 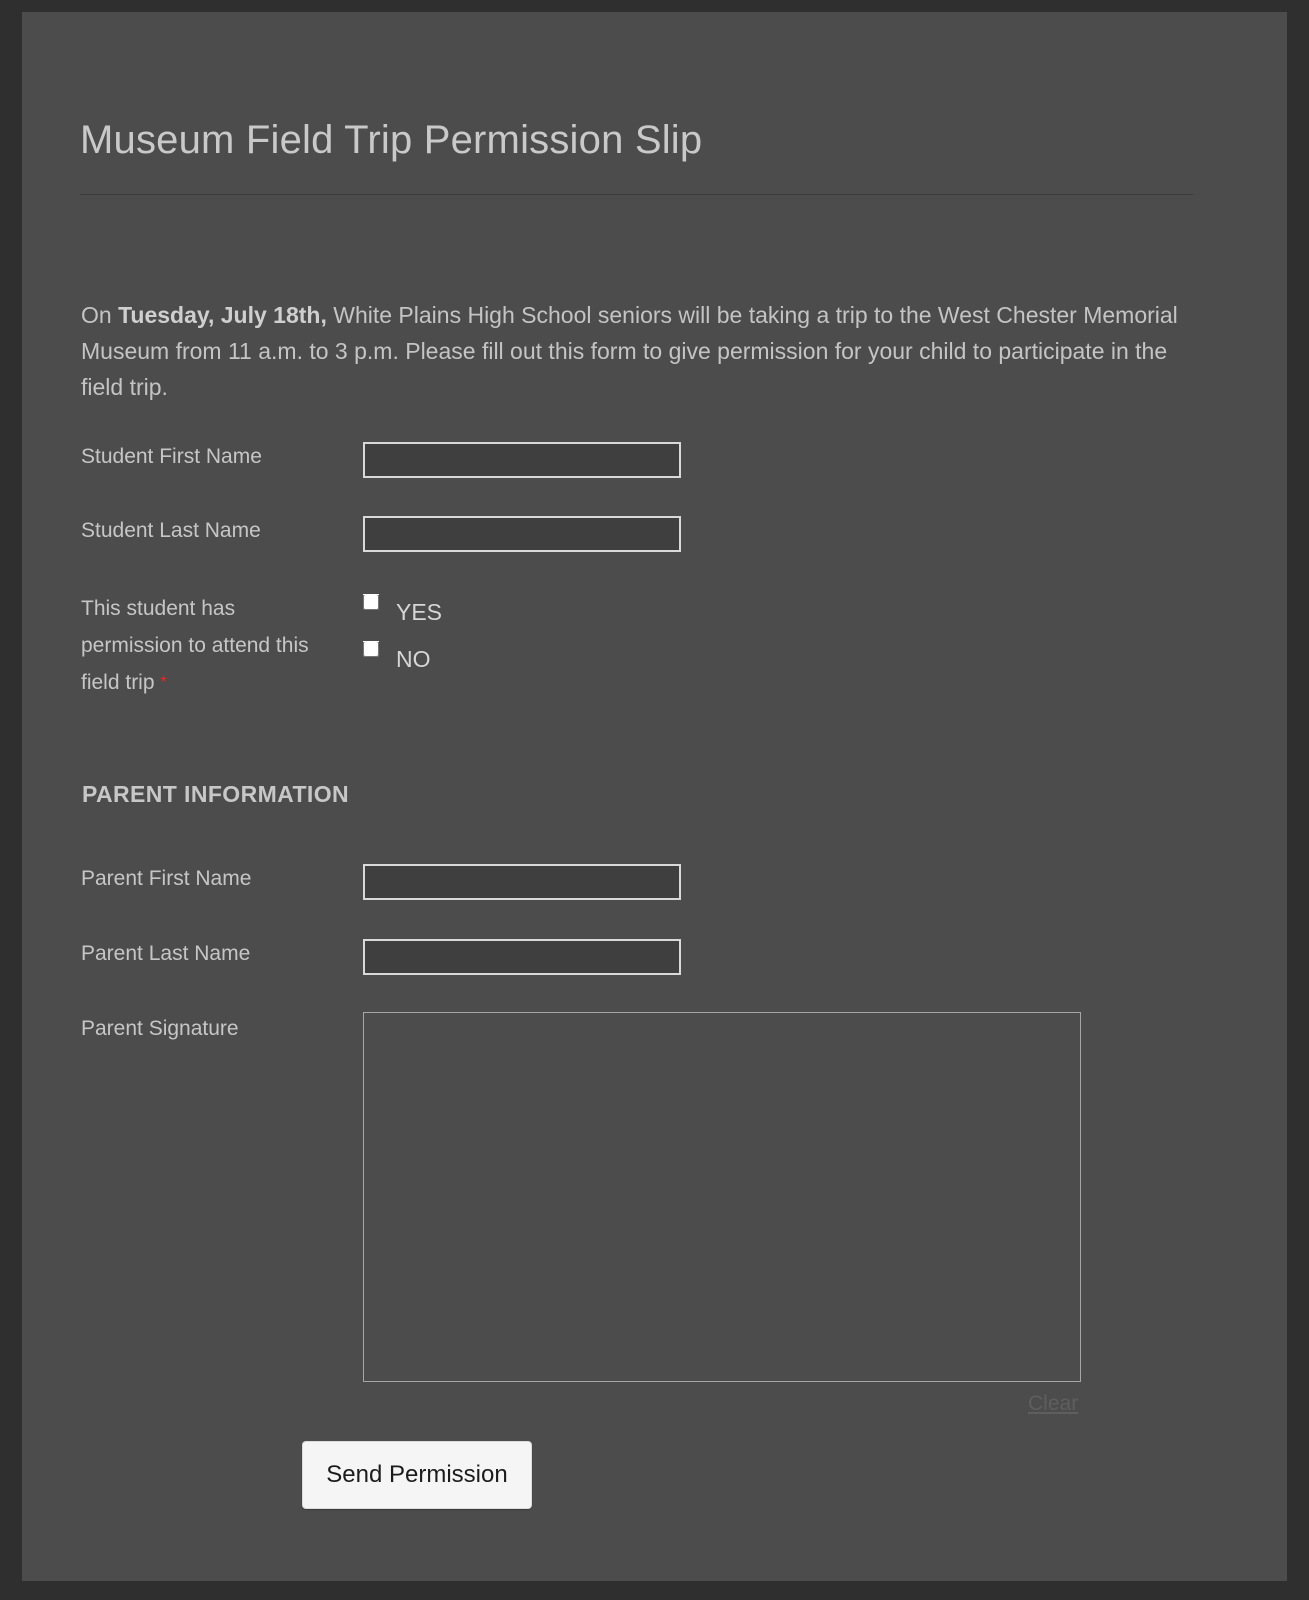 What do you see at coordinates (722, 1197) in the screenshot?
I see `signature-pad` at bounding box center [722, 1197].